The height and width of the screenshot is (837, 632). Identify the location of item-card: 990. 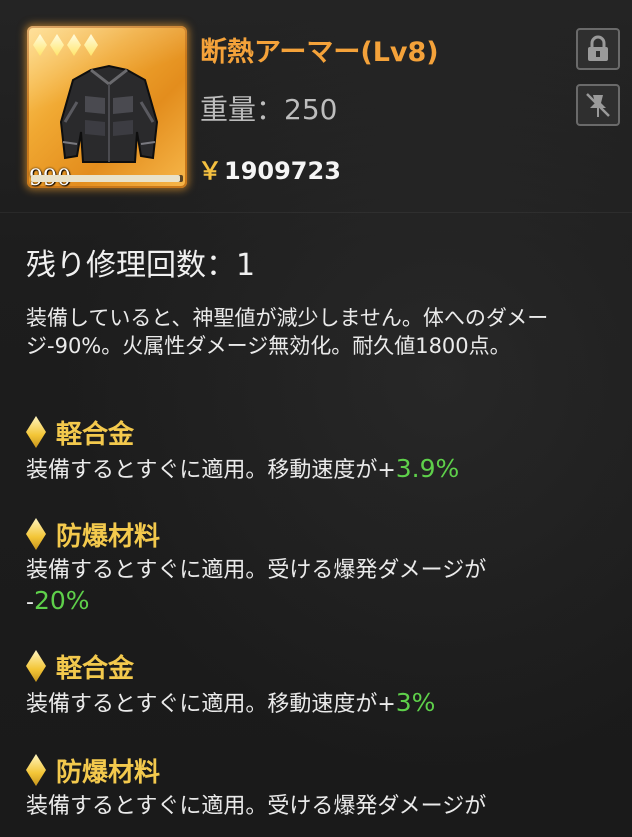
(107, 107).